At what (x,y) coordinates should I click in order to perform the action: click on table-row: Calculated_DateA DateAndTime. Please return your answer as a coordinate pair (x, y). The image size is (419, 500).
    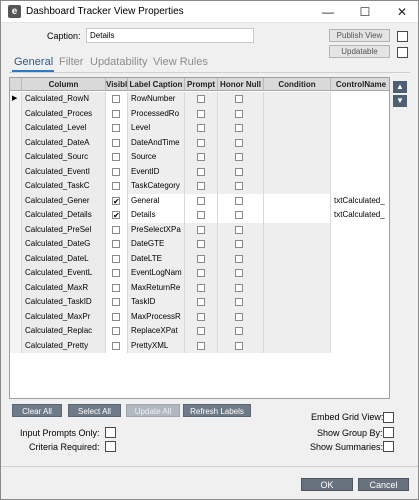
    Looking at the image, I should click on (199, 142).